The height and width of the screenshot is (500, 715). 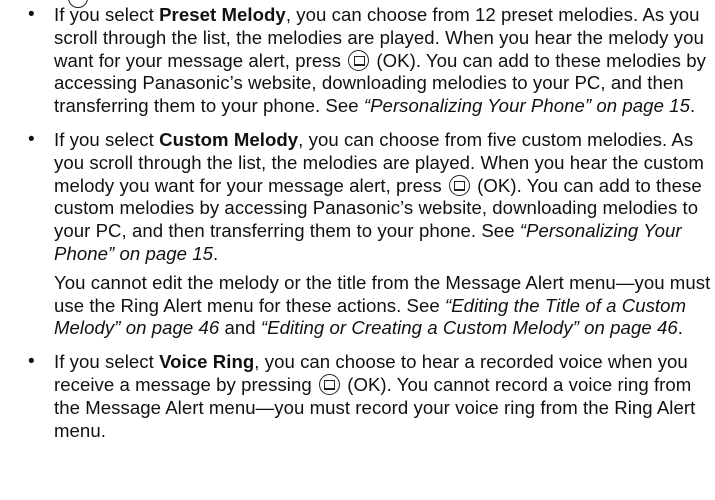 I want to click on option-name: Custom Melody, so click(x=229, y=139).